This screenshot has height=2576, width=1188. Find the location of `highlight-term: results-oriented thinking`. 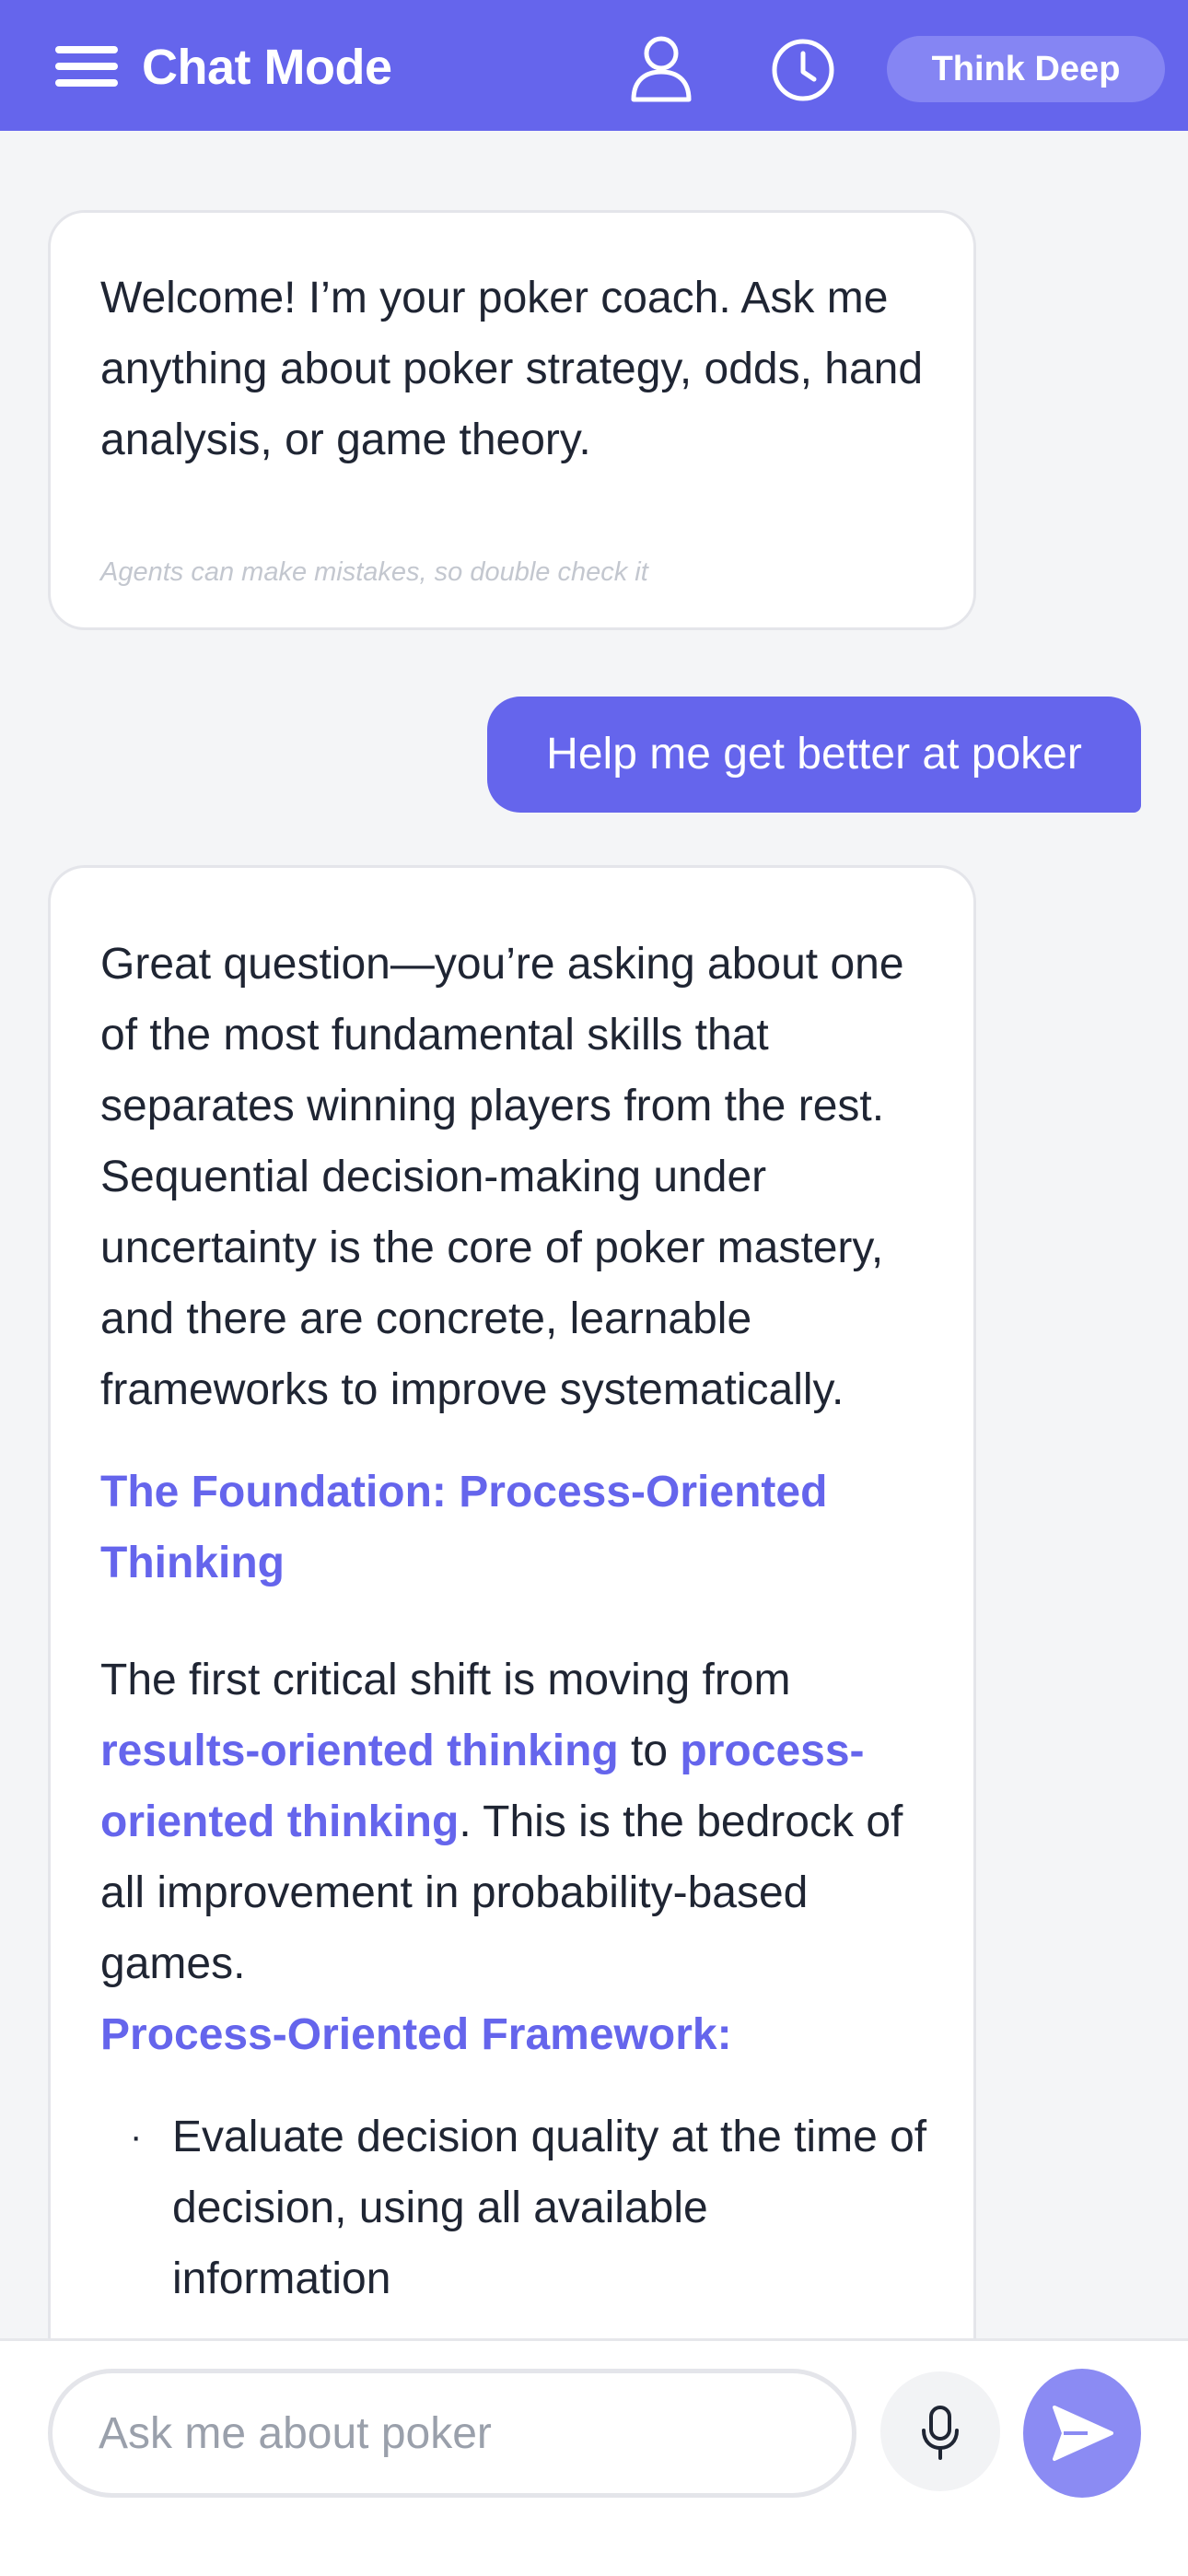

highlight-term: results-oriented thinking is located at coordinates (359, 1751).